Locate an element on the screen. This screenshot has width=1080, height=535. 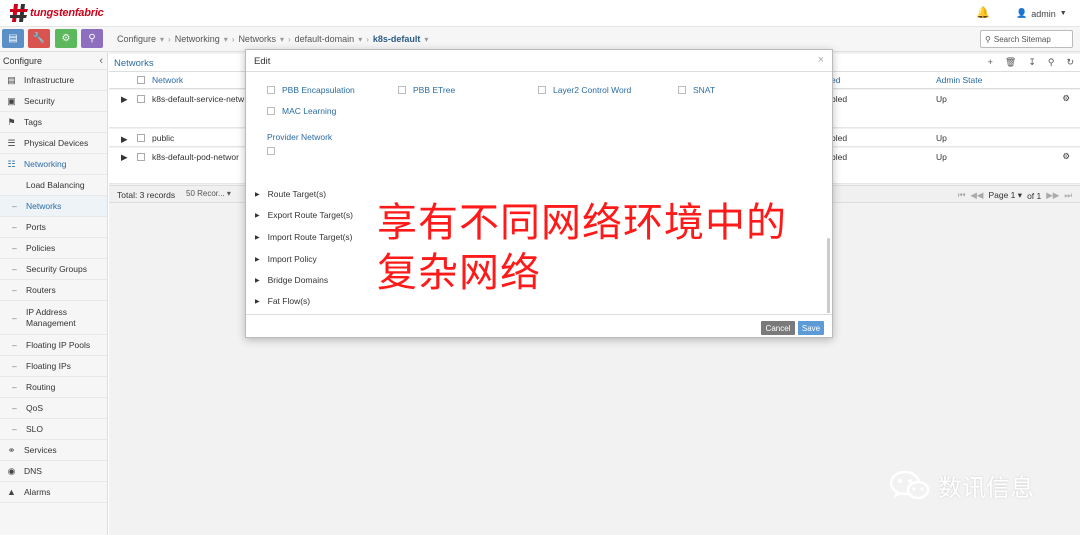
network-name: k8s-default-pod-networ is located at coordinates (195, 157).